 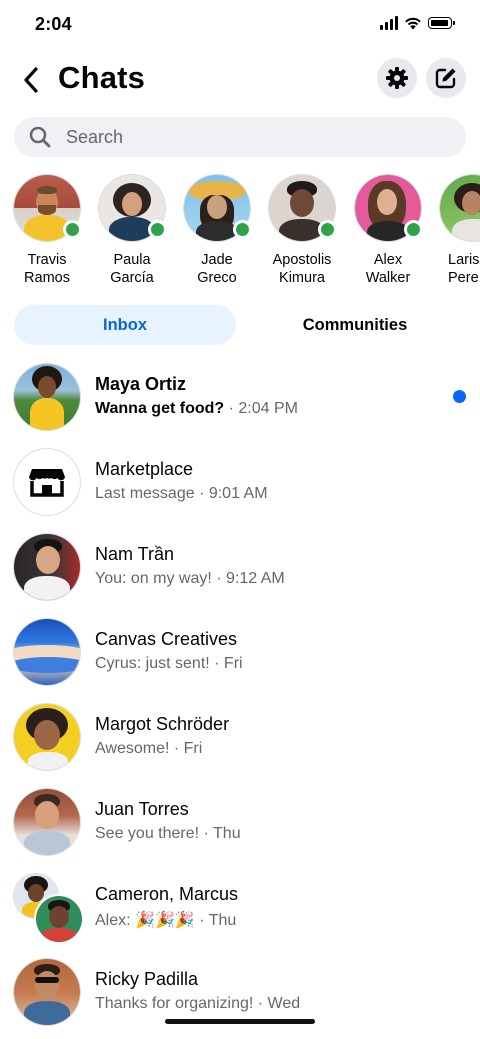 I want to click on chat-preview: Thanks for organizing!, so click(x=174, y=1003).